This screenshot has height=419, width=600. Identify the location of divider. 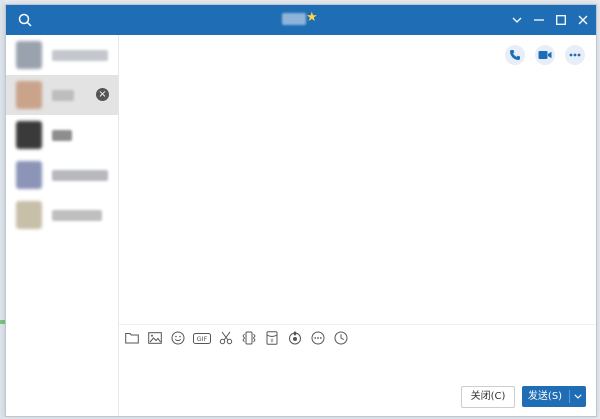
(357, 324).